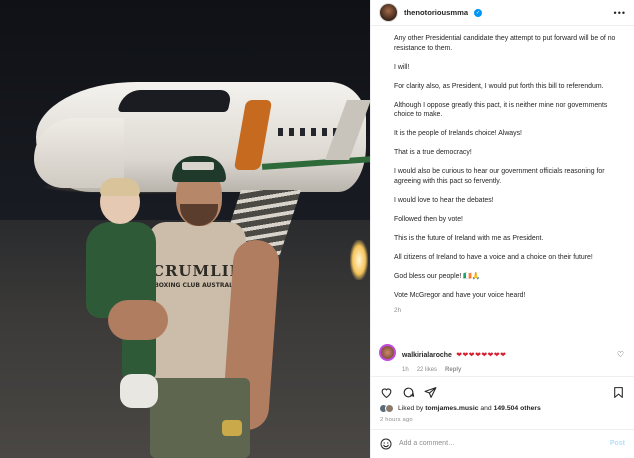  Describe the element at coordinates (481, 355) in the screenshot. I see `comment-text: ❤❤❤❤❤❤❤❤` at that location.